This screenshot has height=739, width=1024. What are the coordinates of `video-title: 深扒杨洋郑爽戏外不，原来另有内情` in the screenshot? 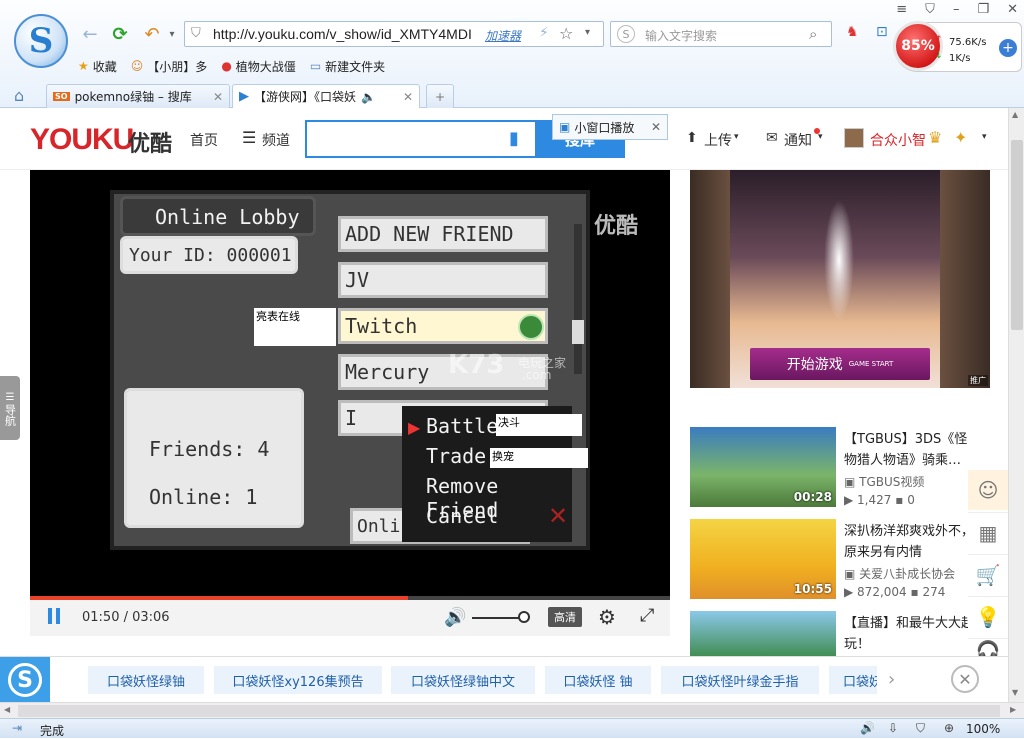 It's located at (909, 542).